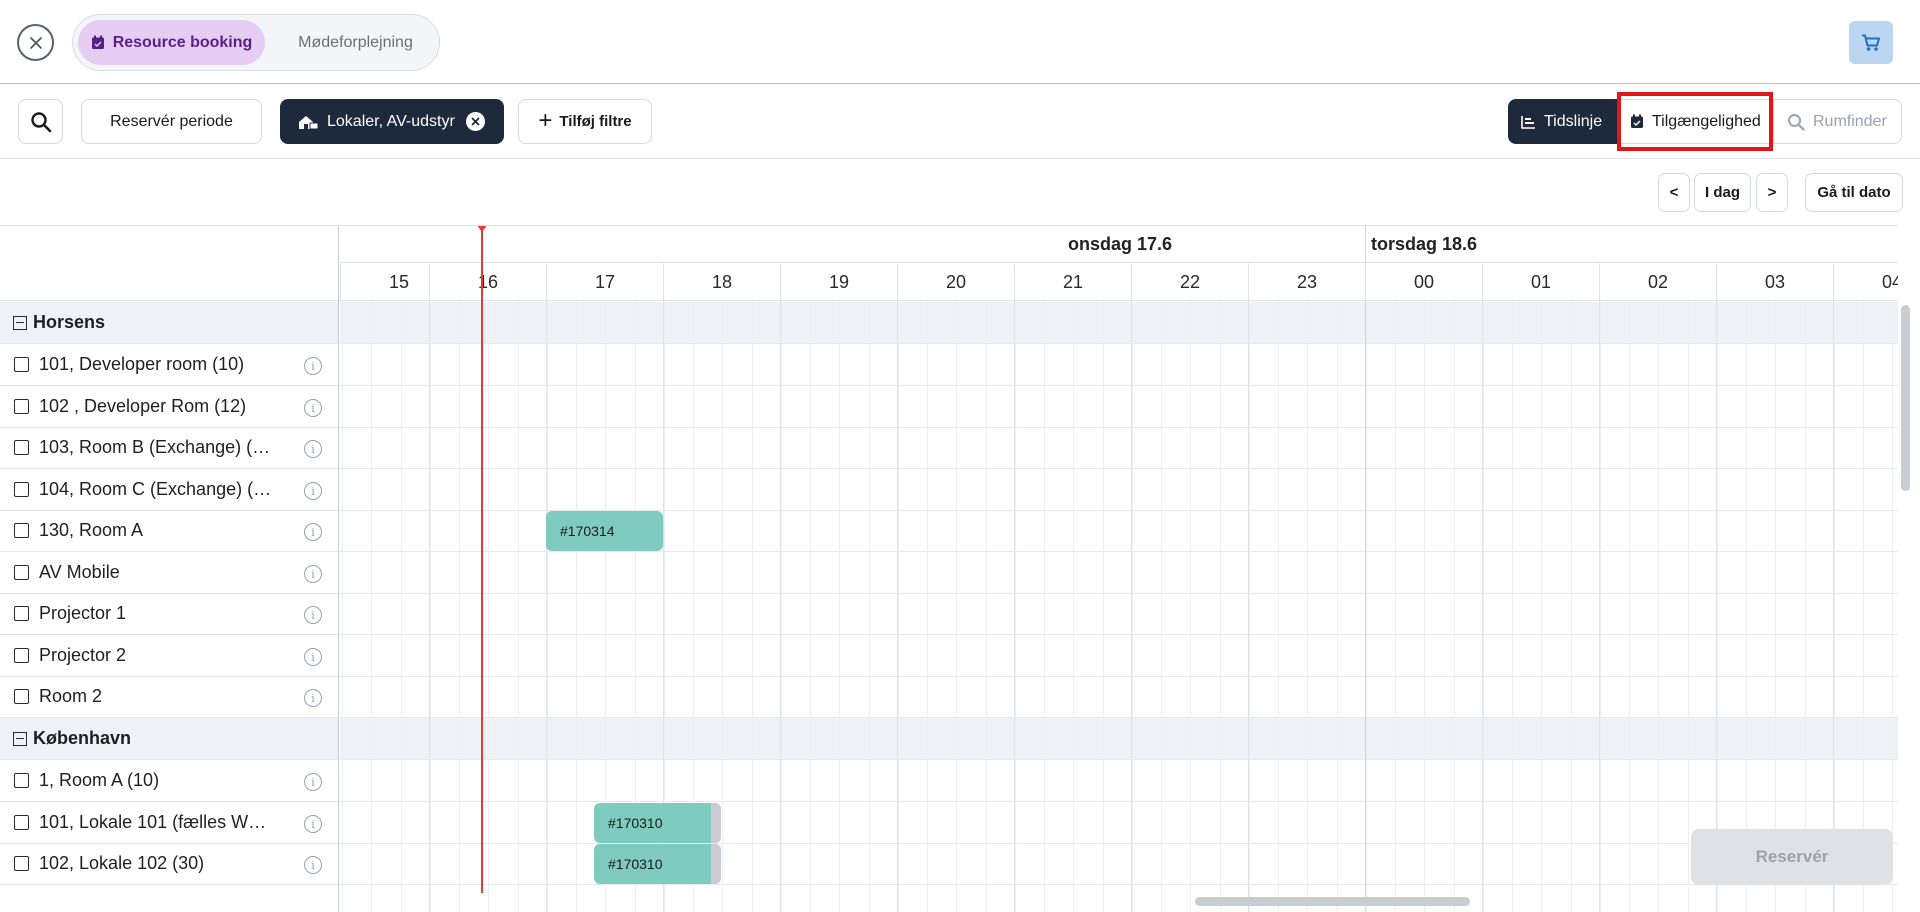 Image resolution: width=1920 pixels, height=912 pixels. I want to click on horizontal-scrollbar, so click(1332, 901).